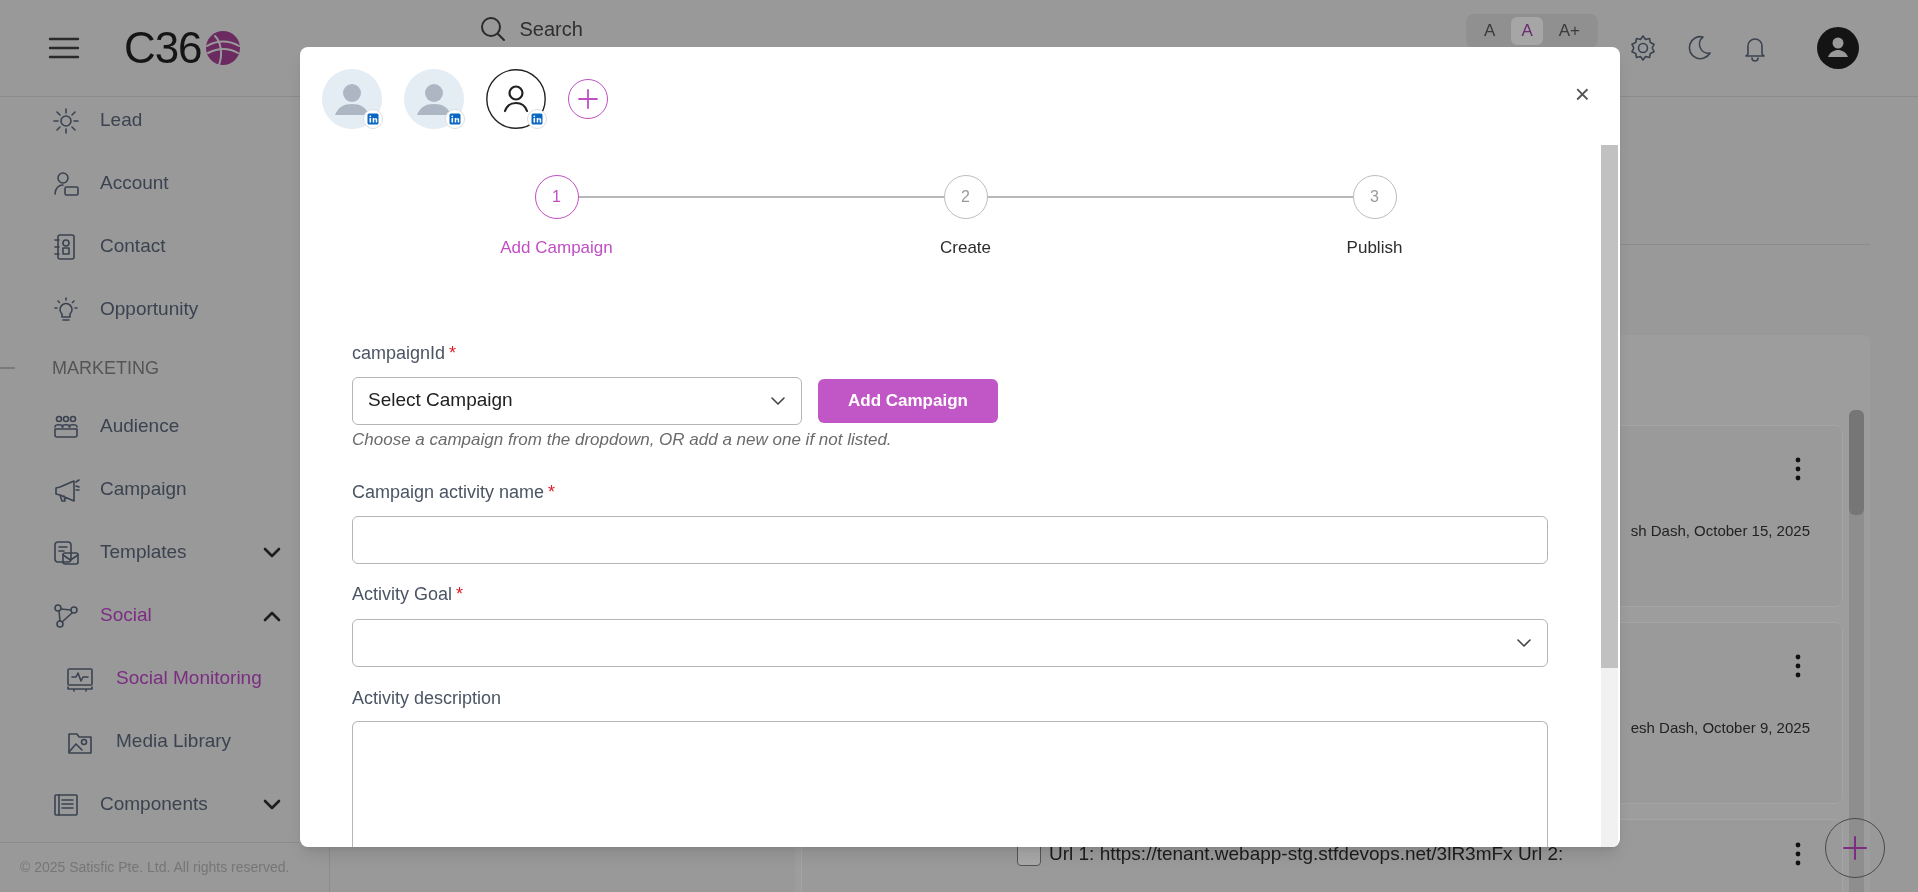 This screenshot has height=892, width=1918. Describe the element at coordinates (440, 400) in the screenshot. I see `dropdown-value: Select Campaign` at that location.